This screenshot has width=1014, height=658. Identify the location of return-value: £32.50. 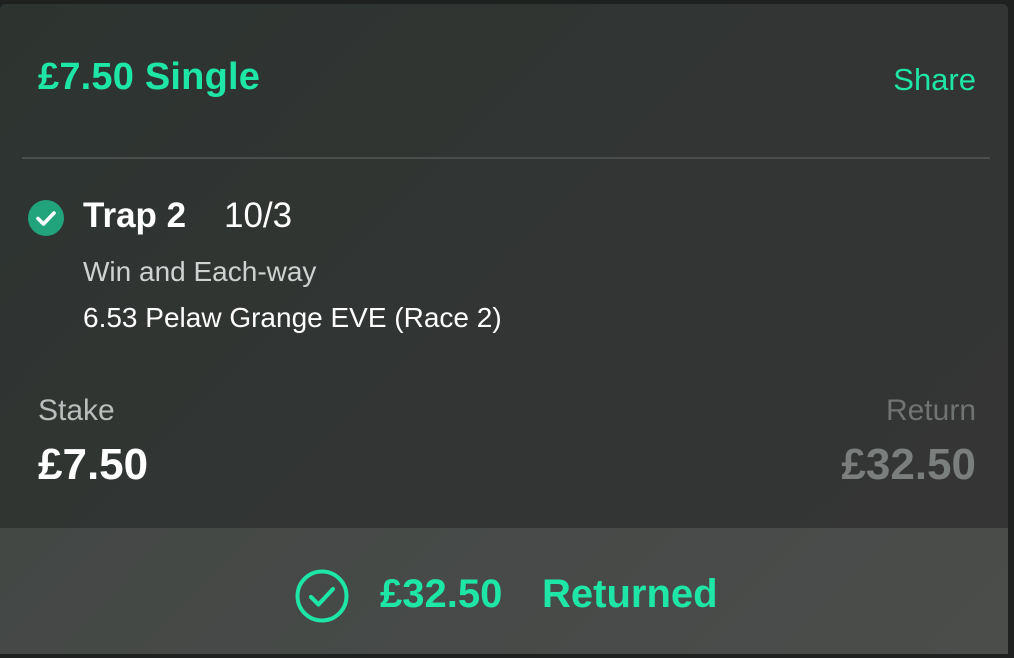
(908, 464).